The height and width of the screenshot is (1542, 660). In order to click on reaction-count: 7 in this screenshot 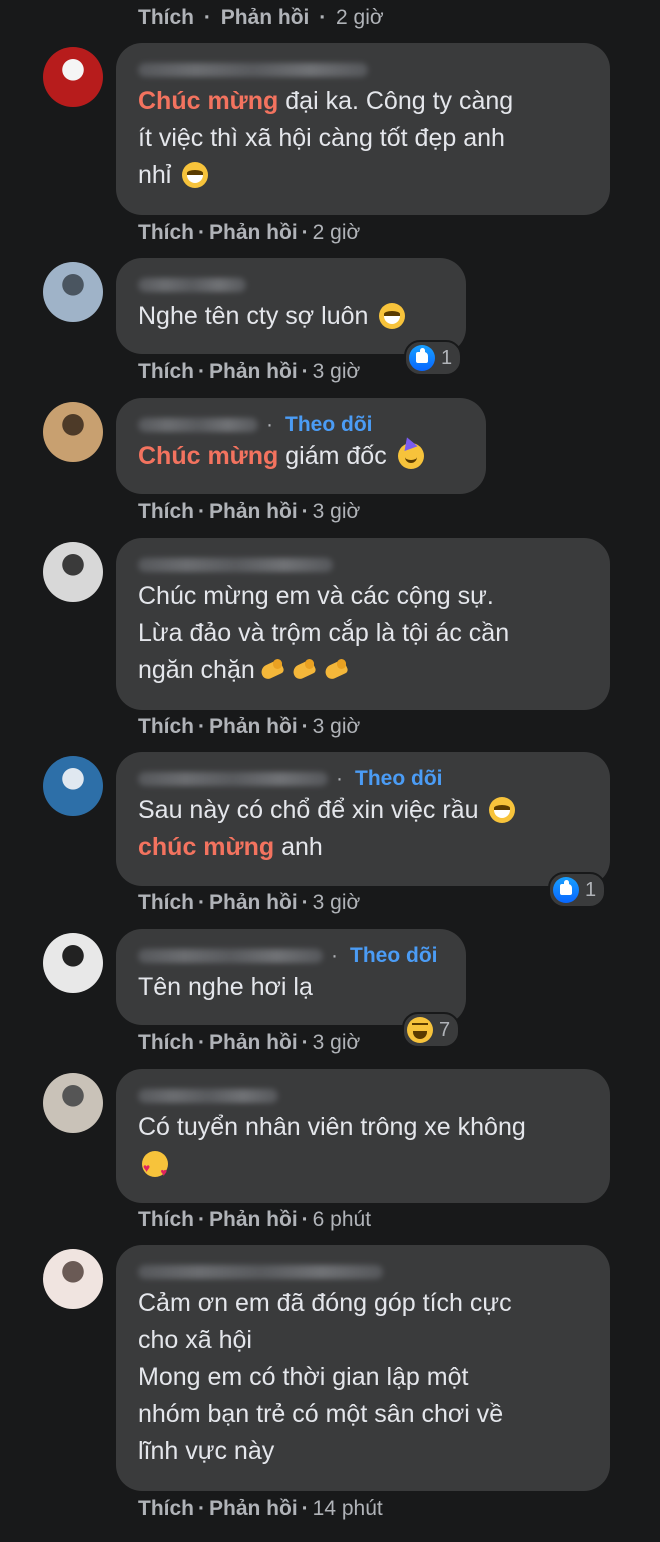, I will do `click(431, 1030)`.